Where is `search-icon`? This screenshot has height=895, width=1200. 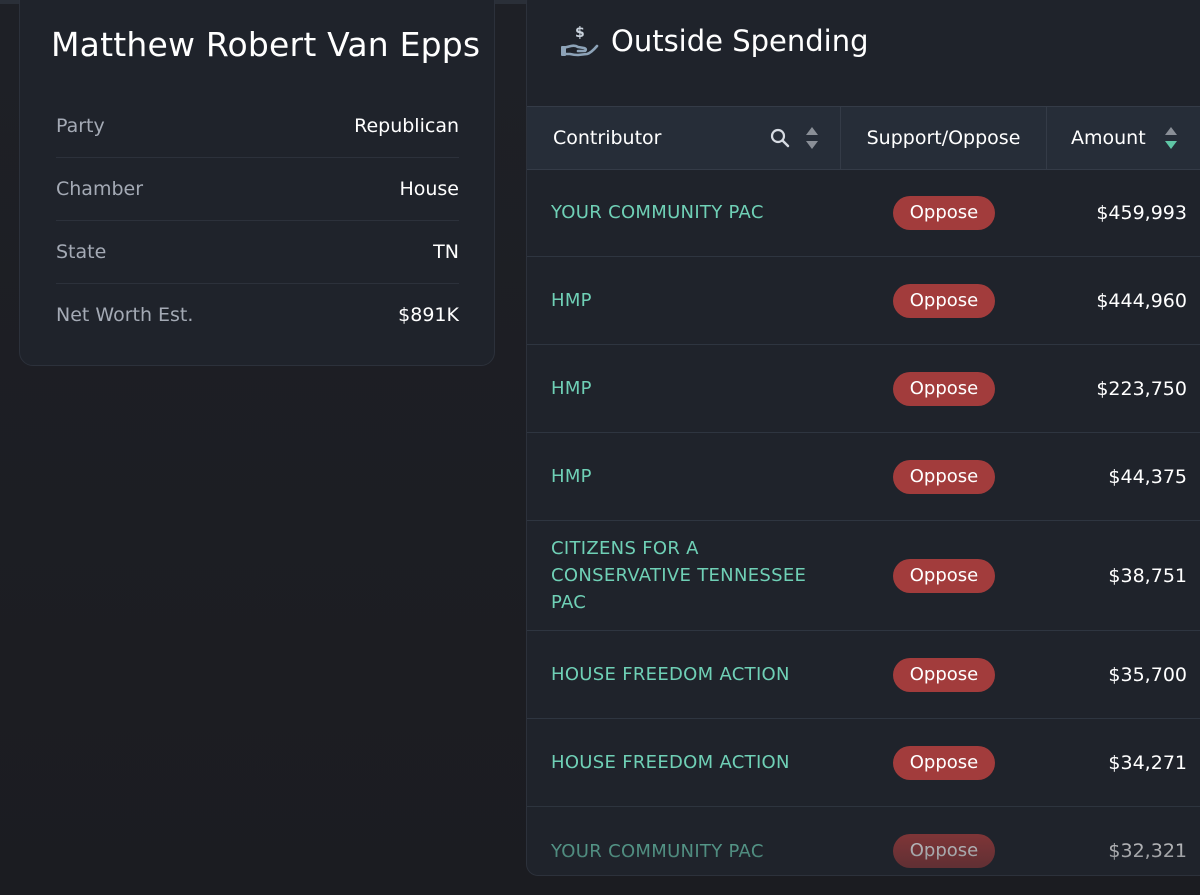
search-icon is located at coordinates (780, 138).